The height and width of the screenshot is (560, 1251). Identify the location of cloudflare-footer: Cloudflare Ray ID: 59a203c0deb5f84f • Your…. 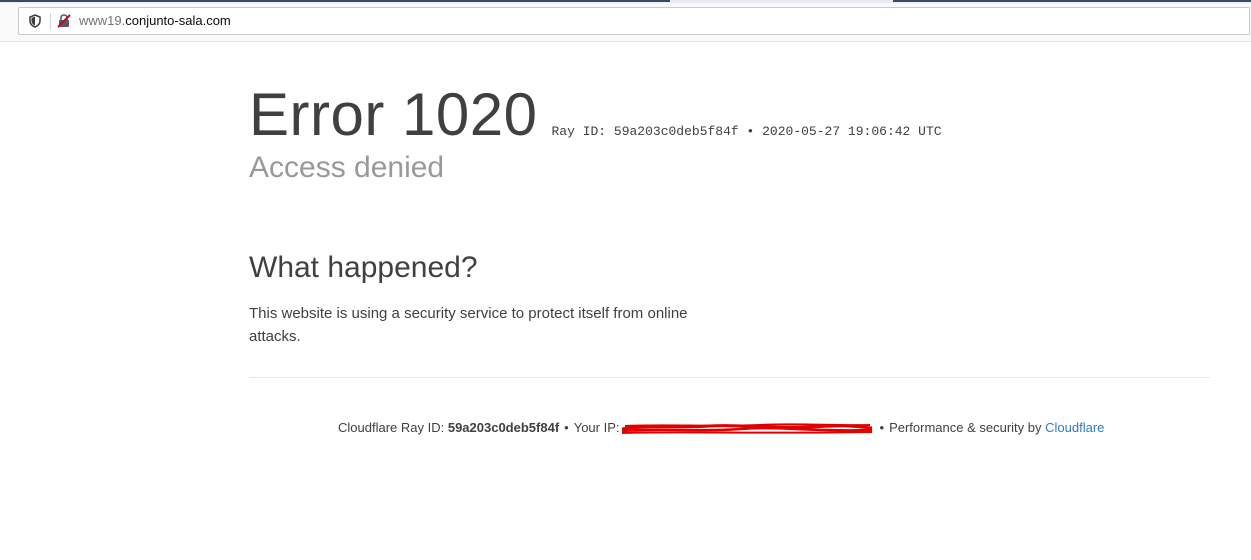
(721, 428).